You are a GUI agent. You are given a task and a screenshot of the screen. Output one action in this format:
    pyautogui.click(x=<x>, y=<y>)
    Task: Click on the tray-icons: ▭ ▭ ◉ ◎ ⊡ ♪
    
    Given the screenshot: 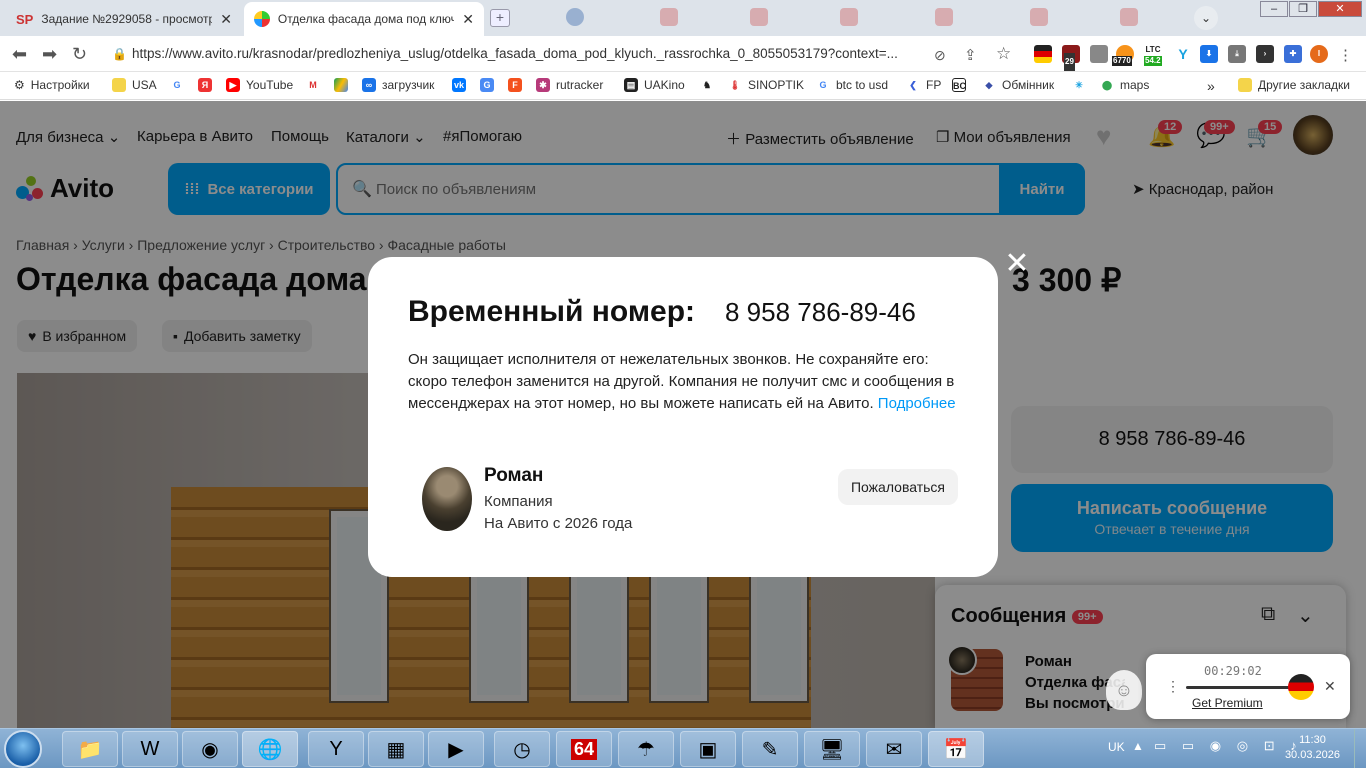 What is the action you would take?
    pyautogui.click(x=1228, y=746)
    